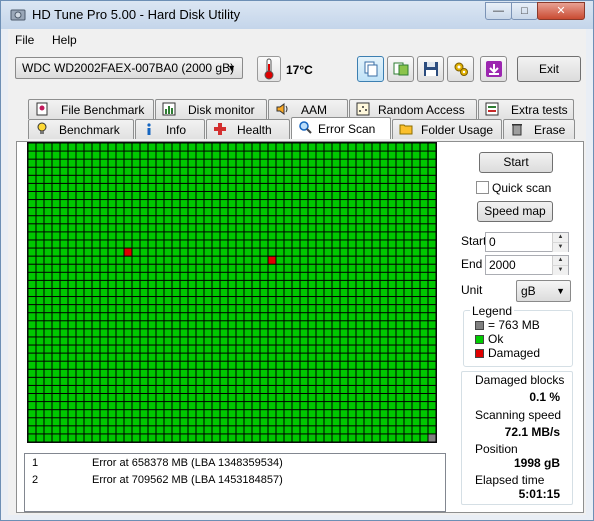  What do you see at coordinates (498, 11) in the screenshot?
I see `minimize-button: —` at bounding box center [498, 11].